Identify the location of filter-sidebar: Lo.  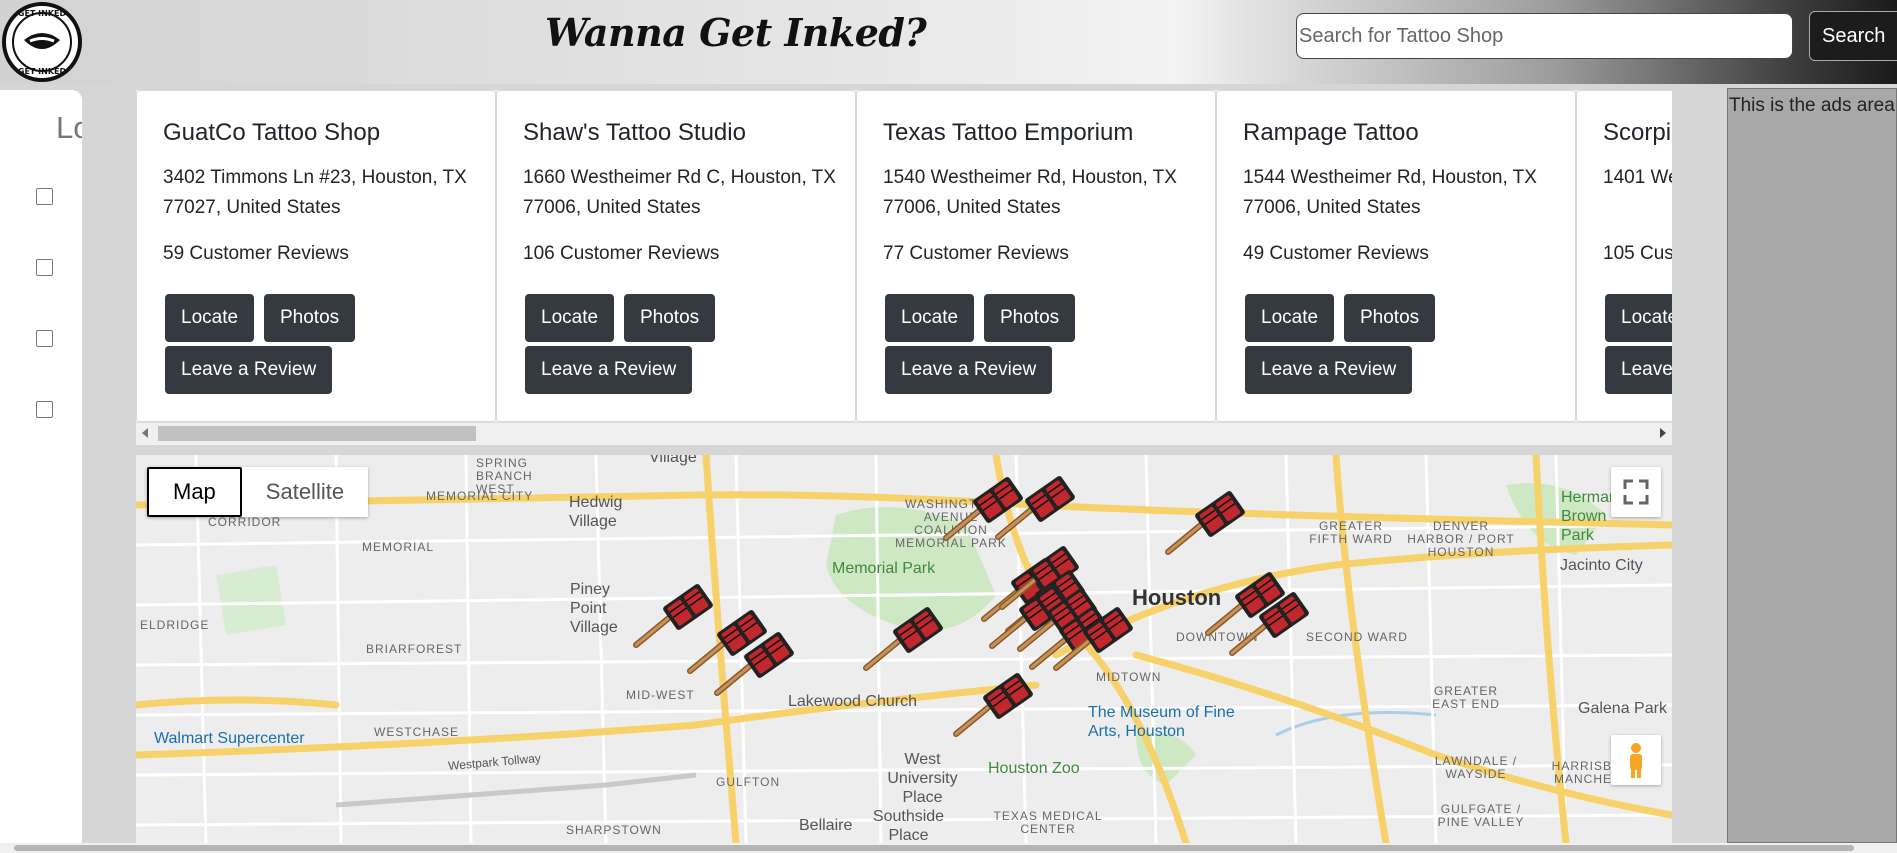
(41, 466).